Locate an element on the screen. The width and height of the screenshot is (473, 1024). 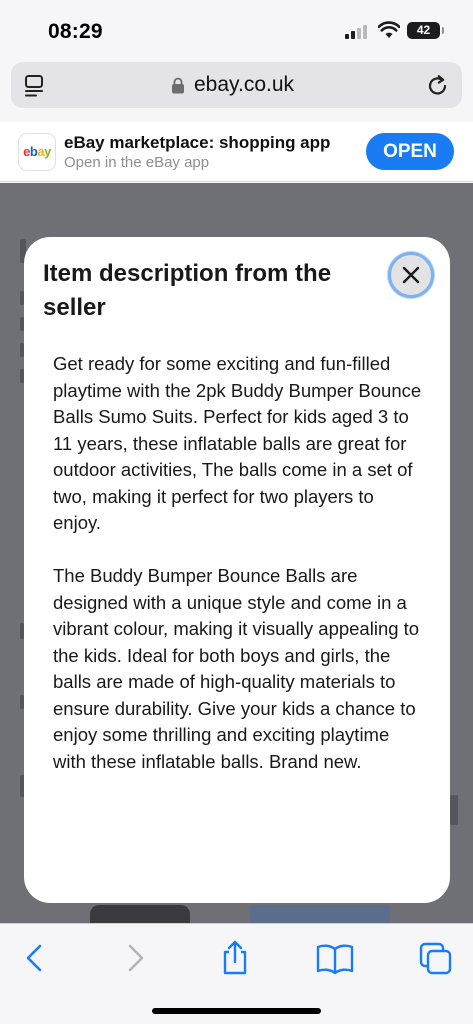
close-icon is located at coordinates (411, 275).